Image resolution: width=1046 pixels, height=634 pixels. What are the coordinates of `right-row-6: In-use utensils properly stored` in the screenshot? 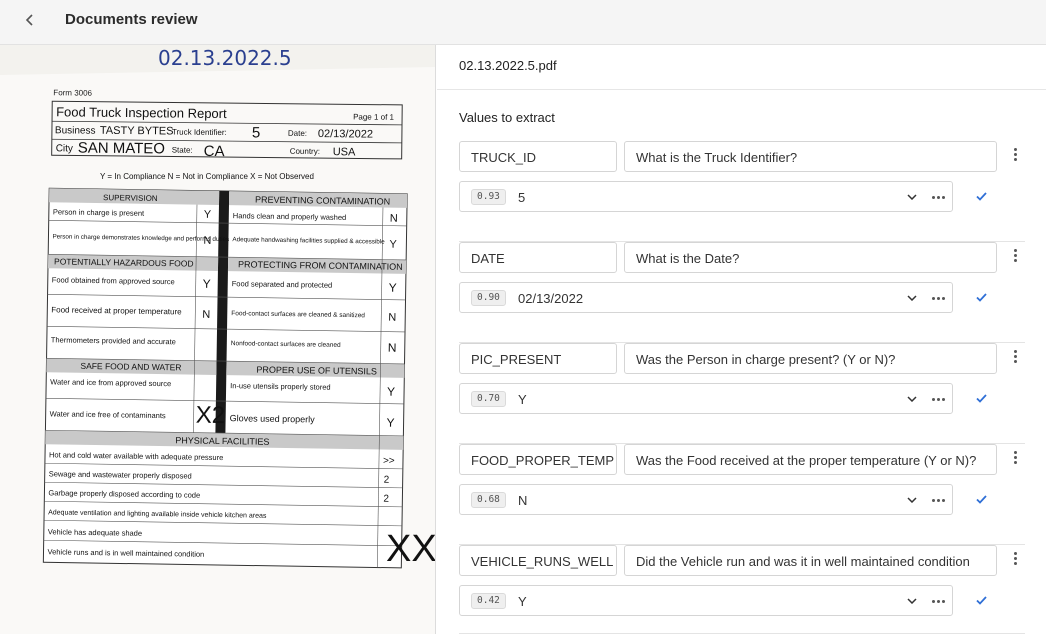 It's located at (280, 386).